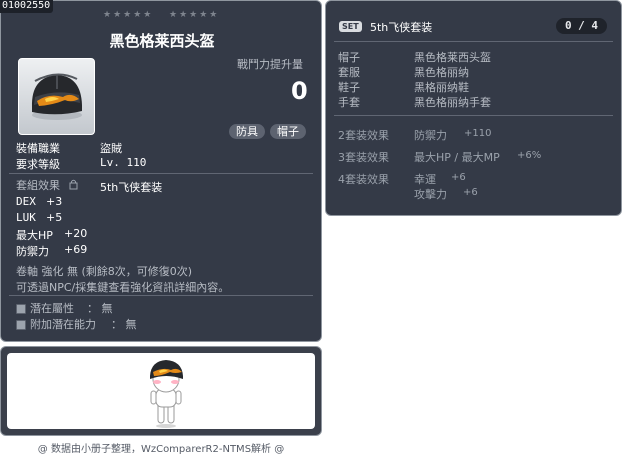  I want to click on item-id: 01002550, so click(27, 6).